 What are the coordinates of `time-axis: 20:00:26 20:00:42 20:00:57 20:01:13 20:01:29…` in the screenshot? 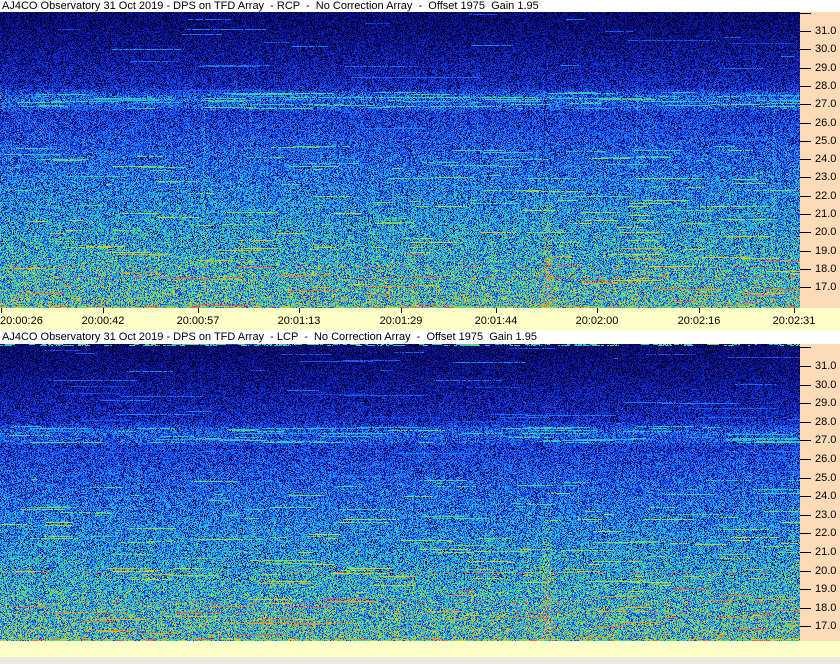 It's located at (420, 319).